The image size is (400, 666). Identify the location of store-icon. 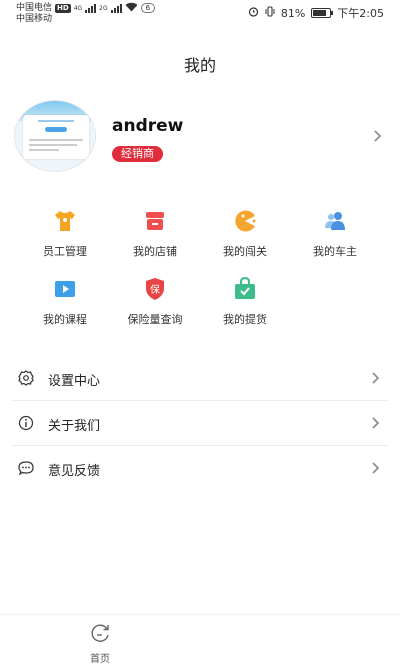
(155, 221).